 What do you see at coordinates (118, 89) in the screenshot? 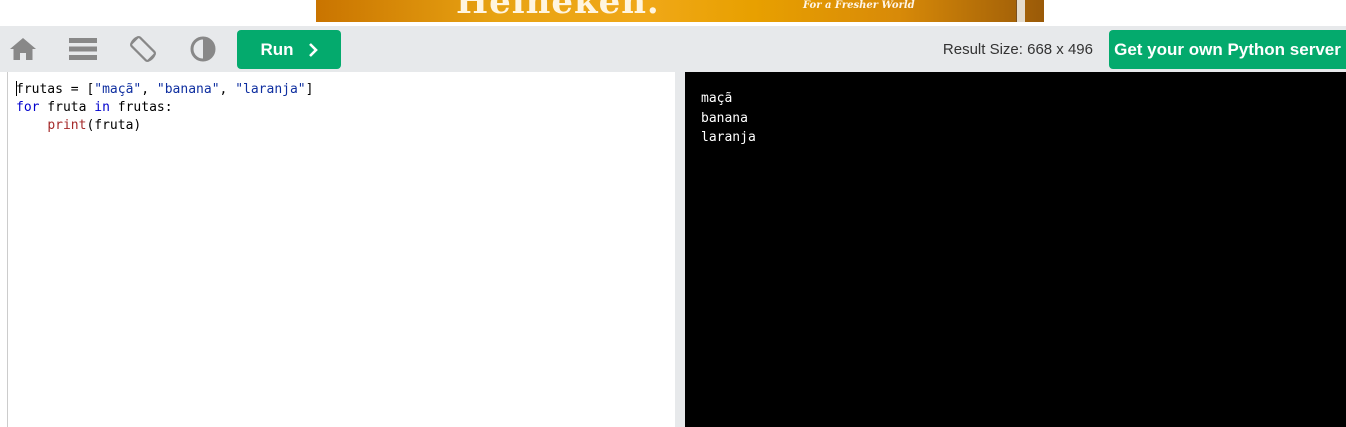
I see `code-string-1: "maçã"` at bounding box center [118, 89].